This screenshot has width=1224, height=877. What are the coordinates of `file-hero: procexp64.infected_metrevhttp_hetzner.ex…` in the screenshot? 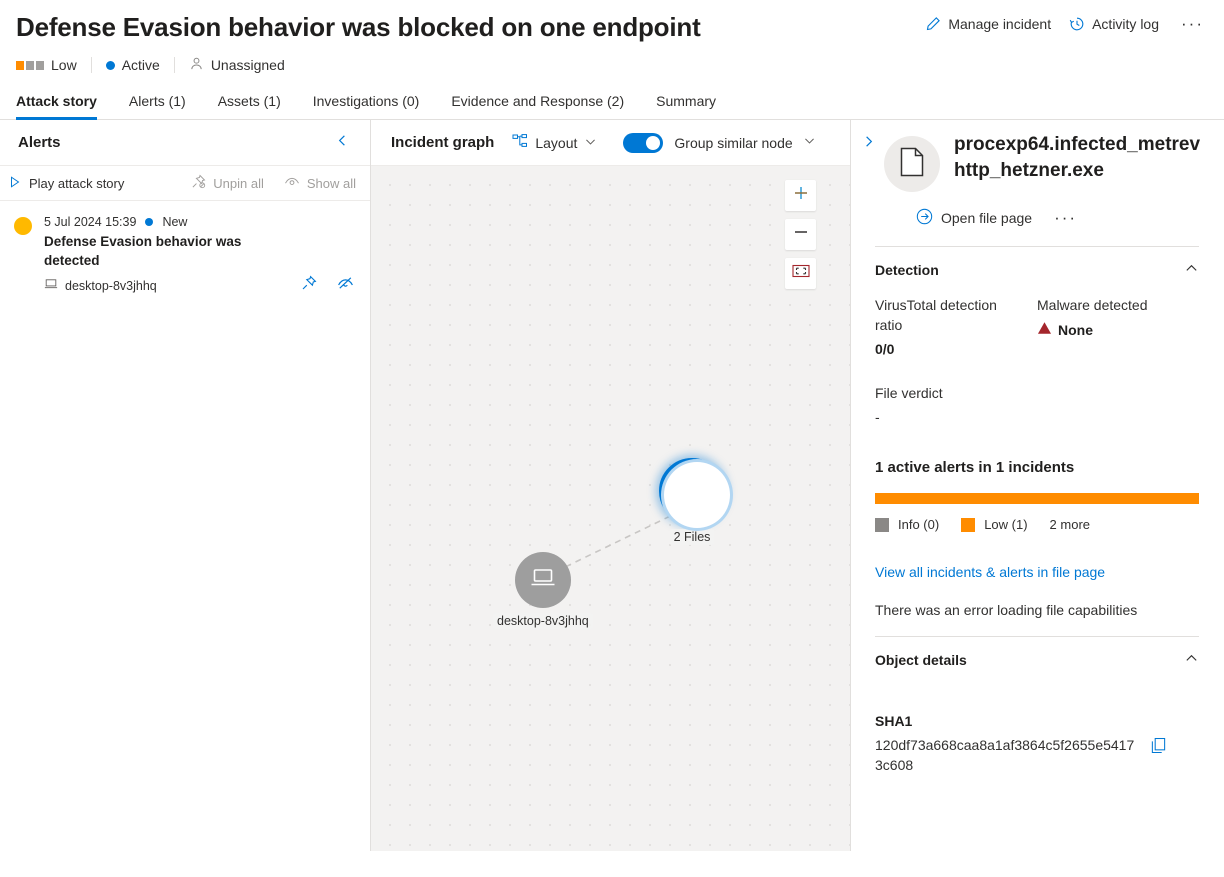 It's located at (1044, 162).